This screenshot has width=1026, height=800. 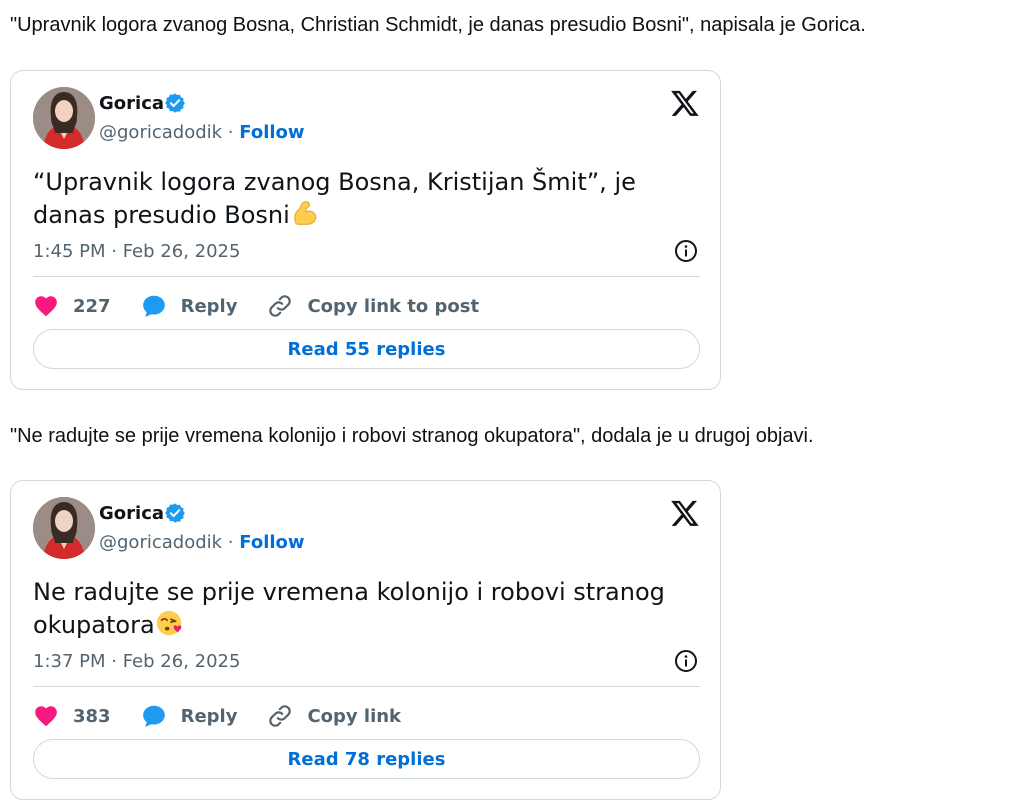 What do you see at coordinates (136, 251) in the screenshot?
I see `tweet-timestamp: 1:45 PM · Feb 26, 2025` at bounding box center [136, 251].